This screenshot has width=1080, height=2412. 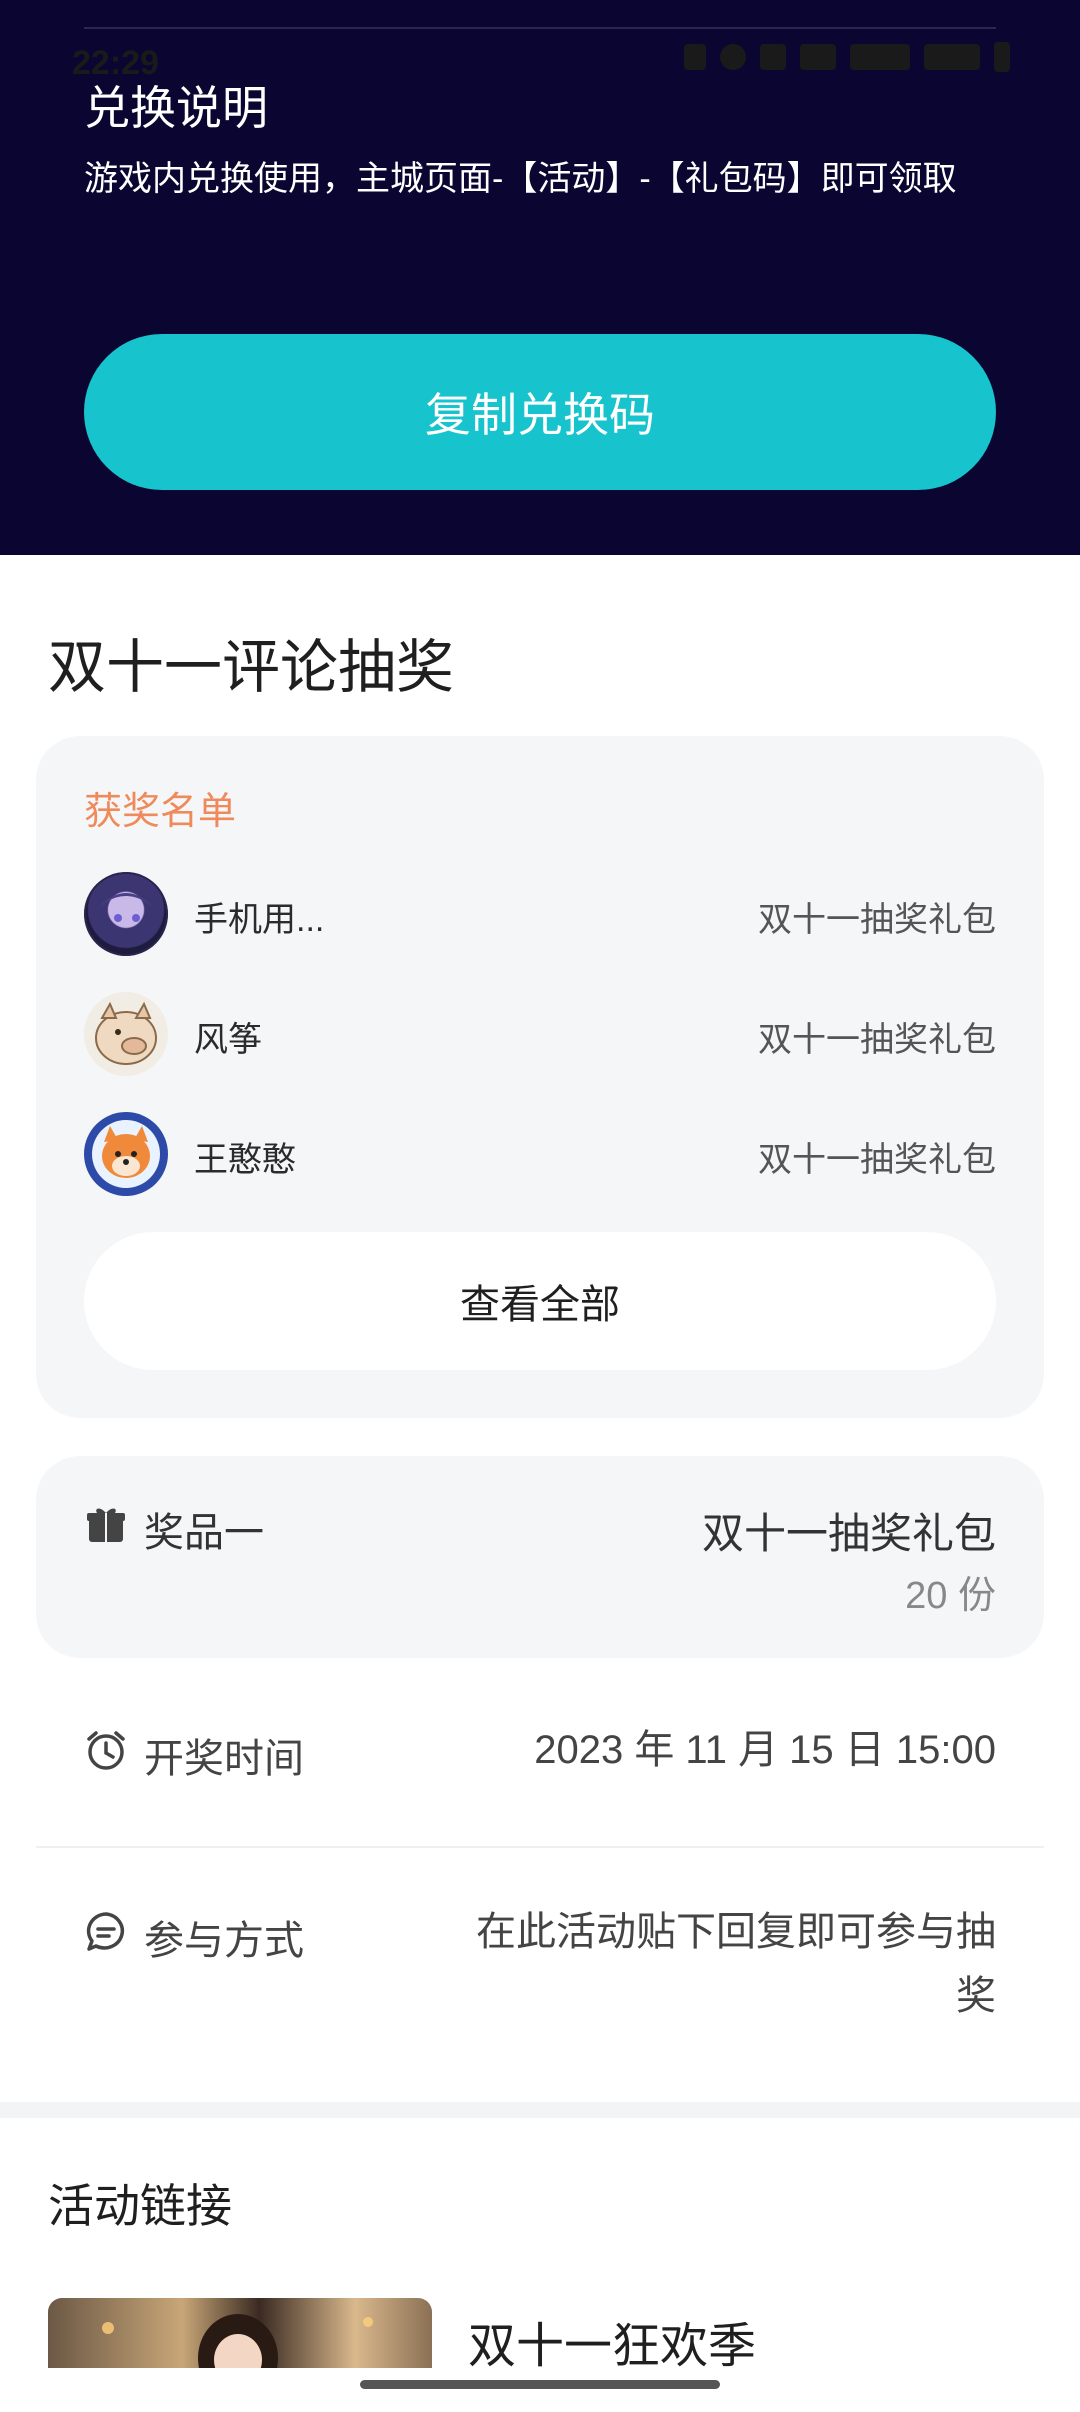 What do you see at coordinates (106, 1934) in the screenshot?
I see `chat-icon` at bounding box center [106, 1934].